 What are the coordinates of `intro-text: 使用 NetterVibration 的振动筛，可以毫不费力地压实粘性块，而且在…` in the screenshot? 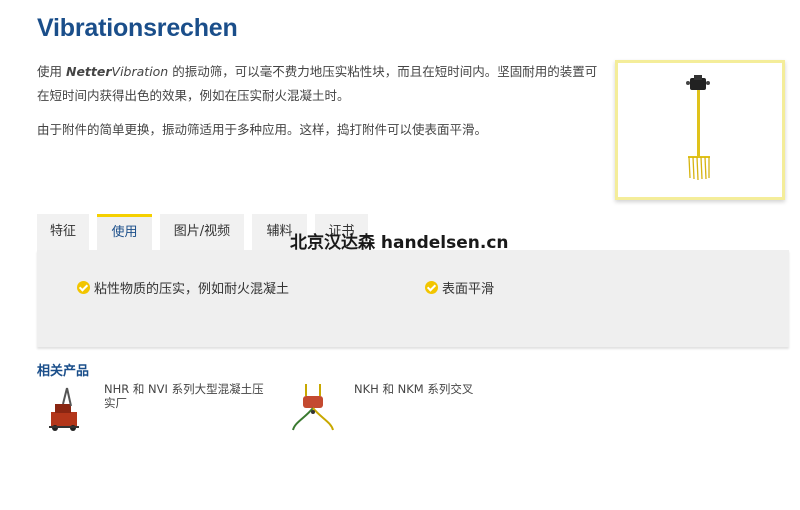 It's located at (319, 106).